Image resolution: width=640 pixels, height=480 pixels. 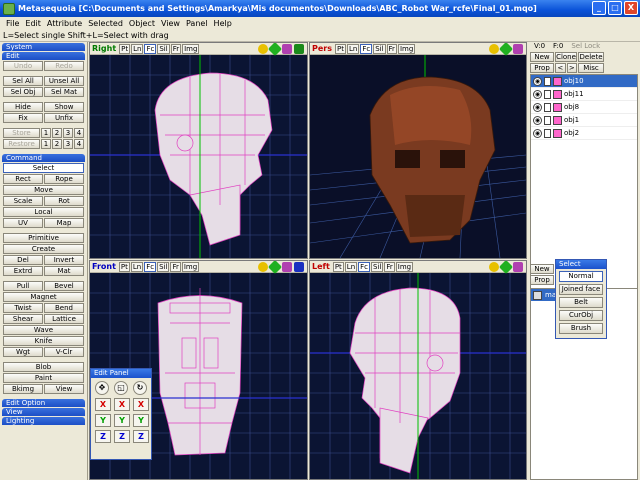 I want to click on show-button: Show, so click(x=64, y=107).